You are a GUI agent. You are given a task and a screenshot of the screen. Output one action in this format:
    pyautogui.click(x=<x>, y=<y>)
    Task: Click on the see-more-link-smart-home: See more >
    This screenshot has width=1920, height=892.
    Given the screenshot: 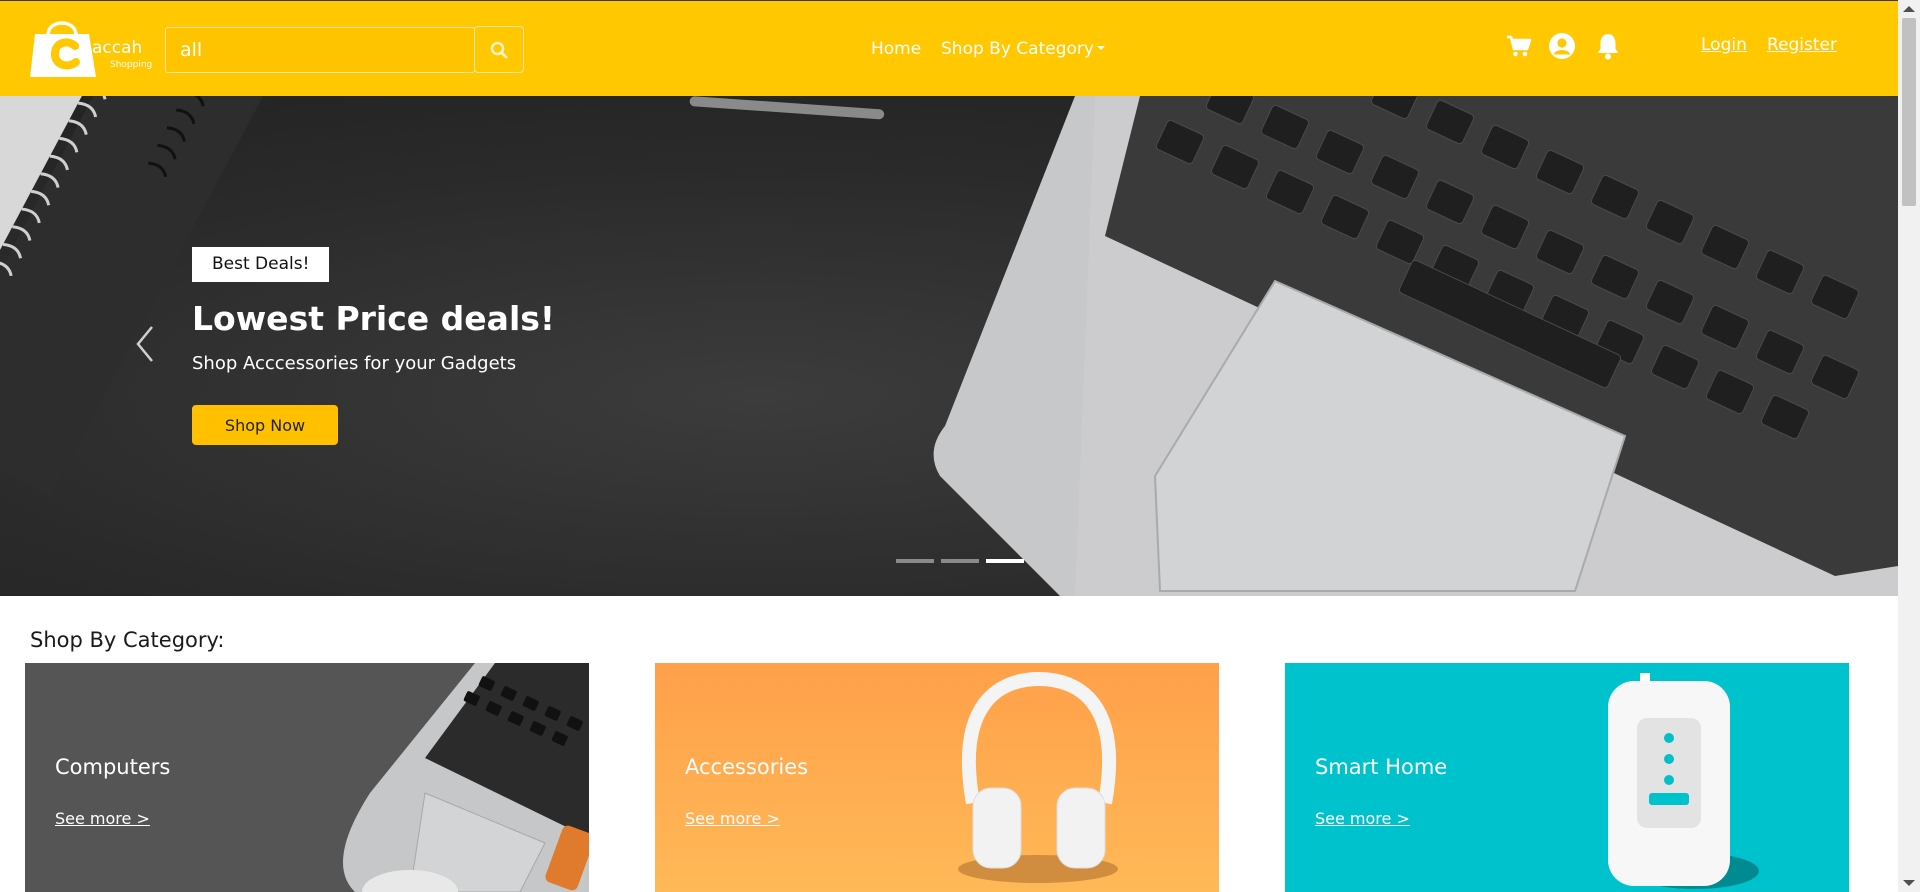 What is the action you would take?
    pyautogui.click(x=1362, y=819)
    